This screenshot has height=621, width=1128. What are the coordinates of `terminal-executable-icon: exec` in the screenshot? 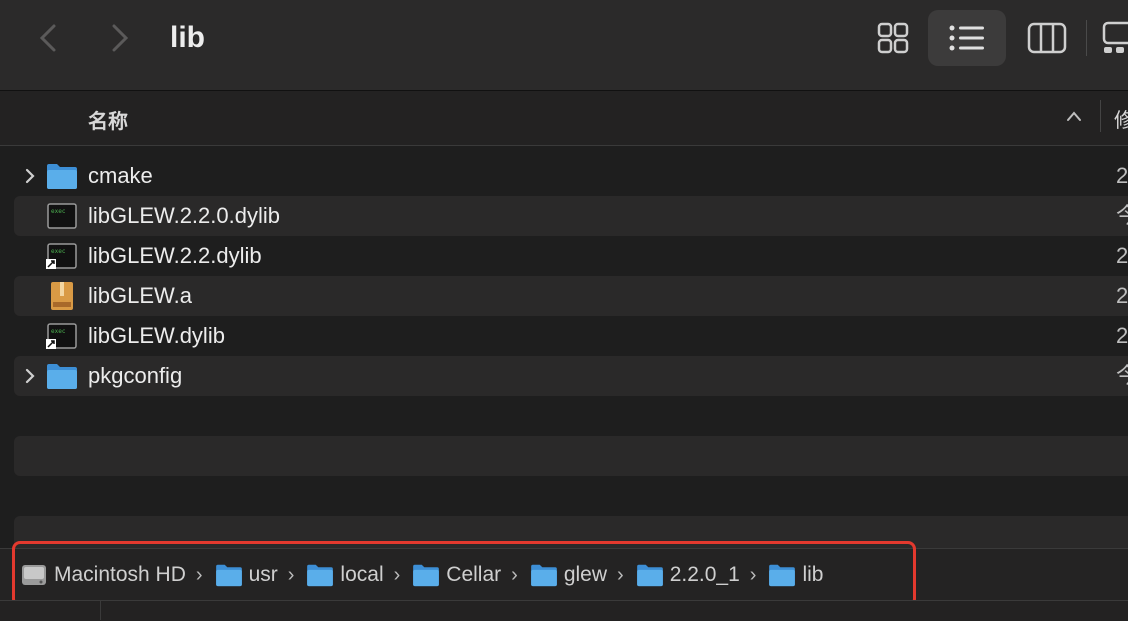 It's located at (62, 216).